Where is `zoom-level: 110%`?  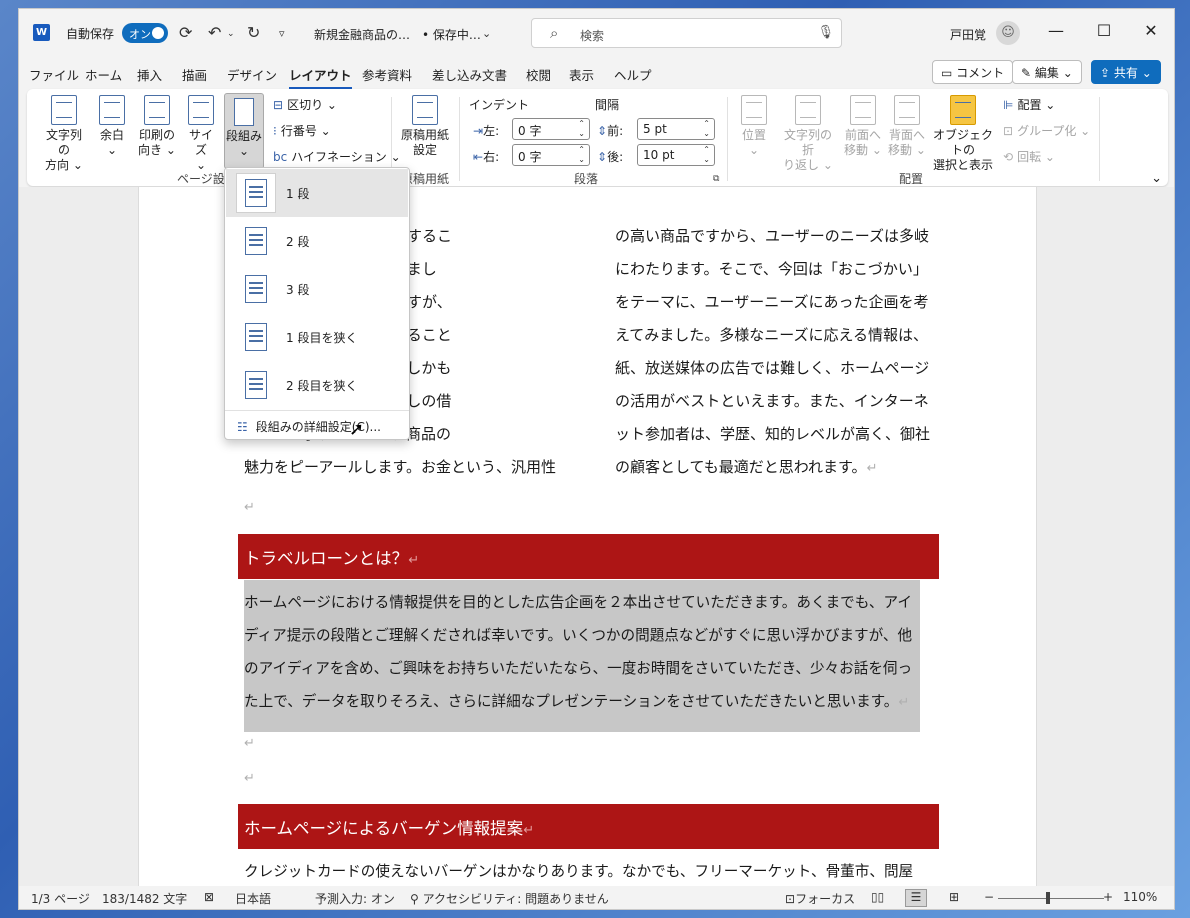 zoom-level: 110% is located at coordinates (1140, 897).